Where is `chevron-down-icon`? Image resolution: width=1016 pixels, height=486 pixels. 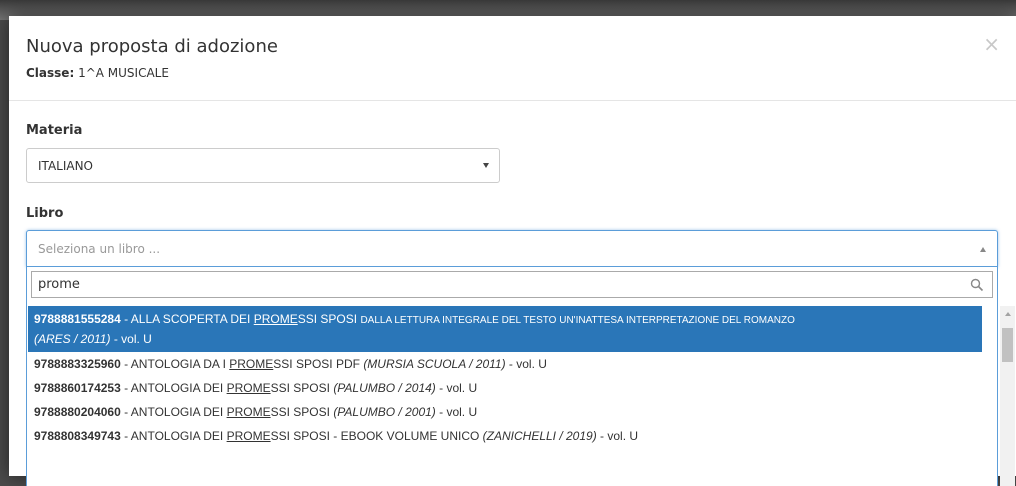 chevron-down-icon is located at coordinates (486, 165).